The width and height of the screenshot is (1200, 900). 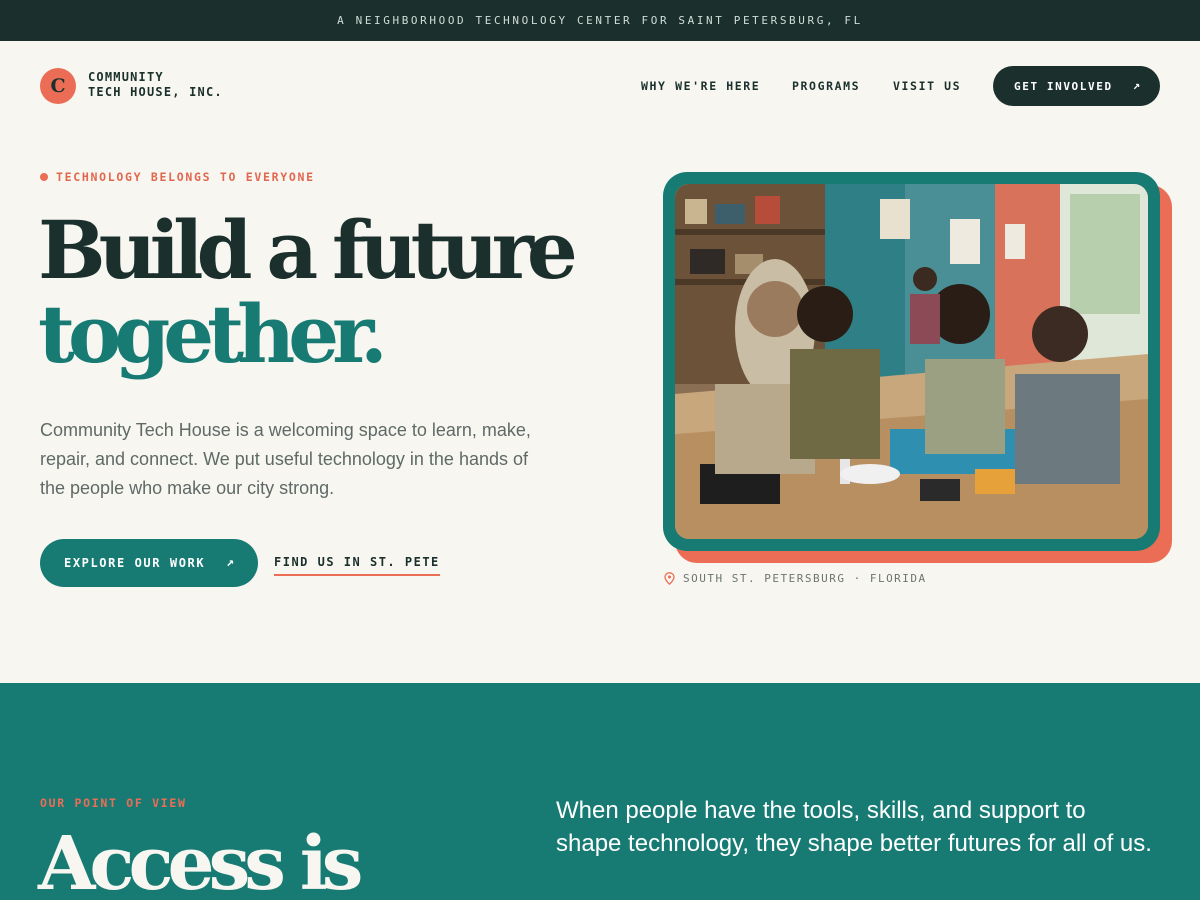 I want to click on hero-eyebrow: TECHNOLOGY BELONGS TO EVERYONE, so click(x=177, y=177).